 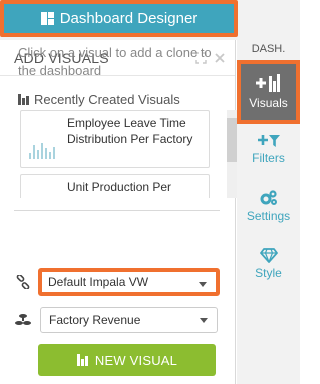 I want to click on dataset-icon, so click(x=23, y=320).